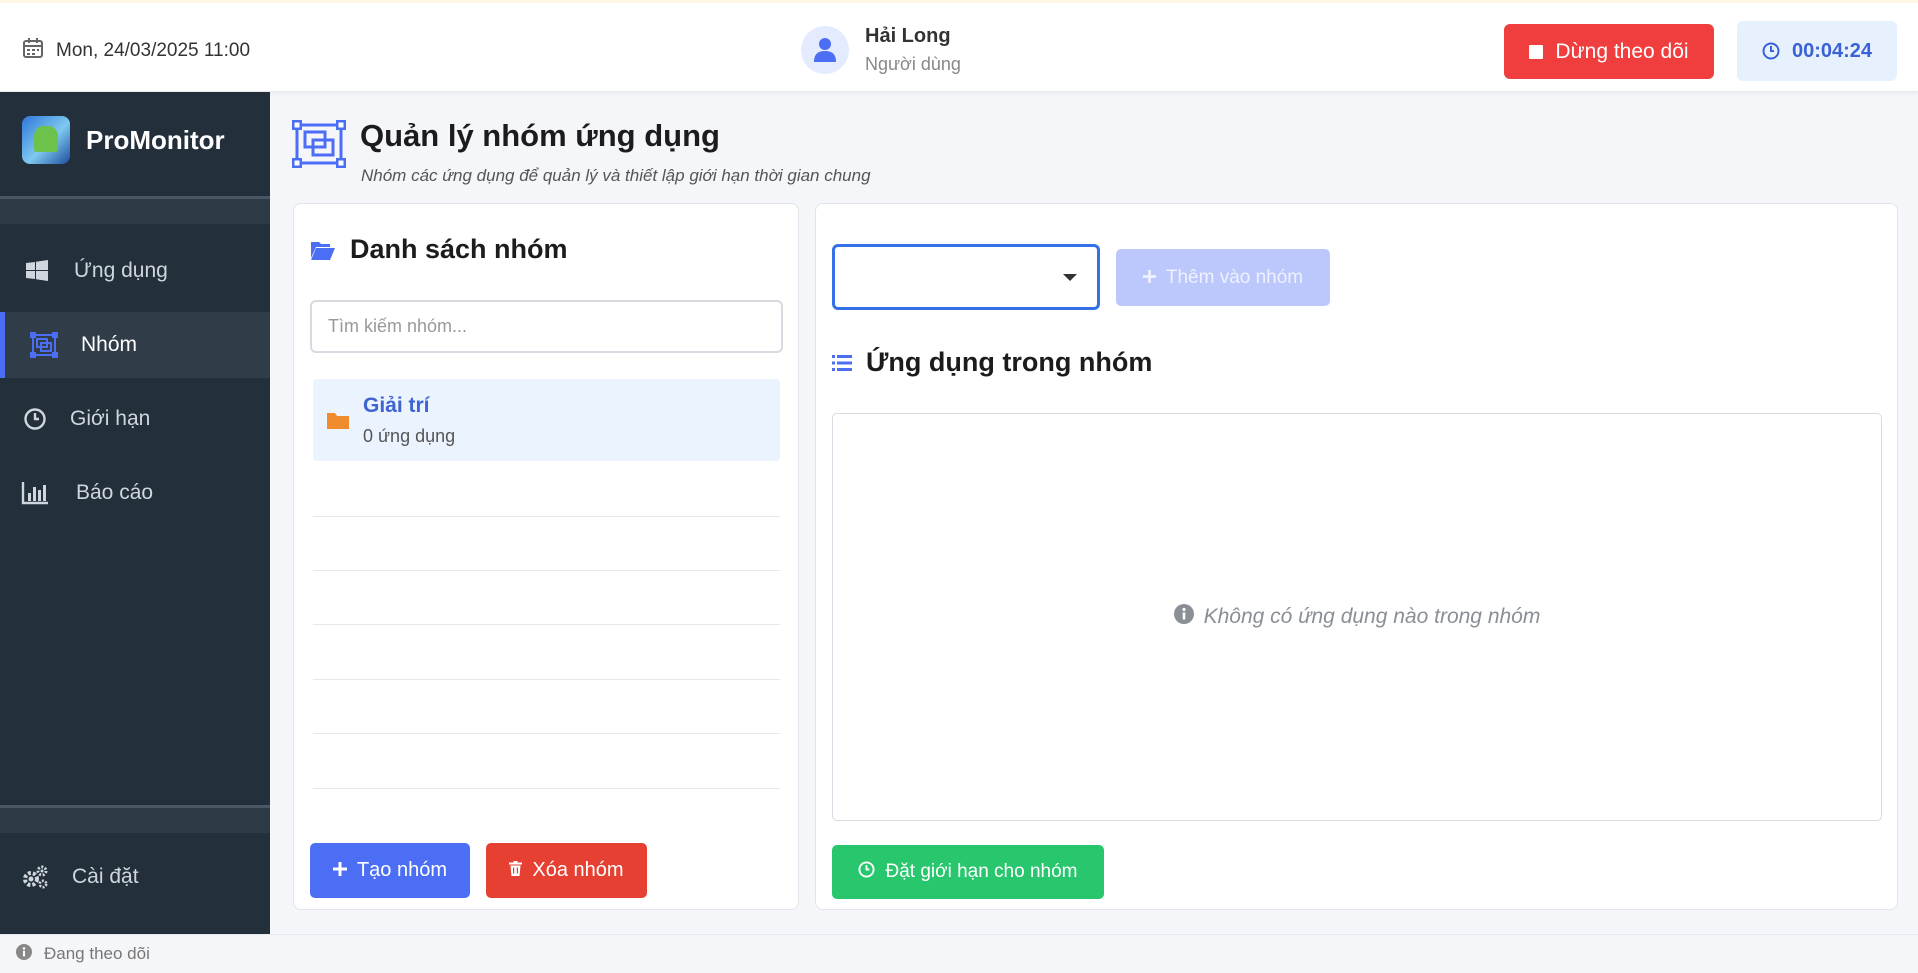 The height and width of the screenshot is (973, 1918). I want to click on status-text: Đang theo dõi, so click(97, 953).